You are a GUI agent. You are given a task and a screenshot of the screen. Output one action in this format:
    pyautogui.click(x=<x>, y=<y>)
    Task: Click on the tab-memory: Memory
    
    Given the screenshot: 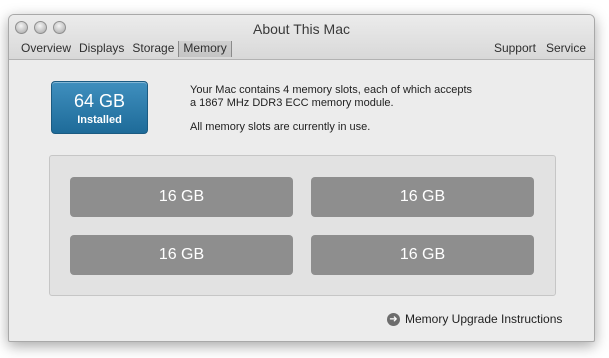 What is the action you would take?
    pyautogui.click(x=205, y=49)
    